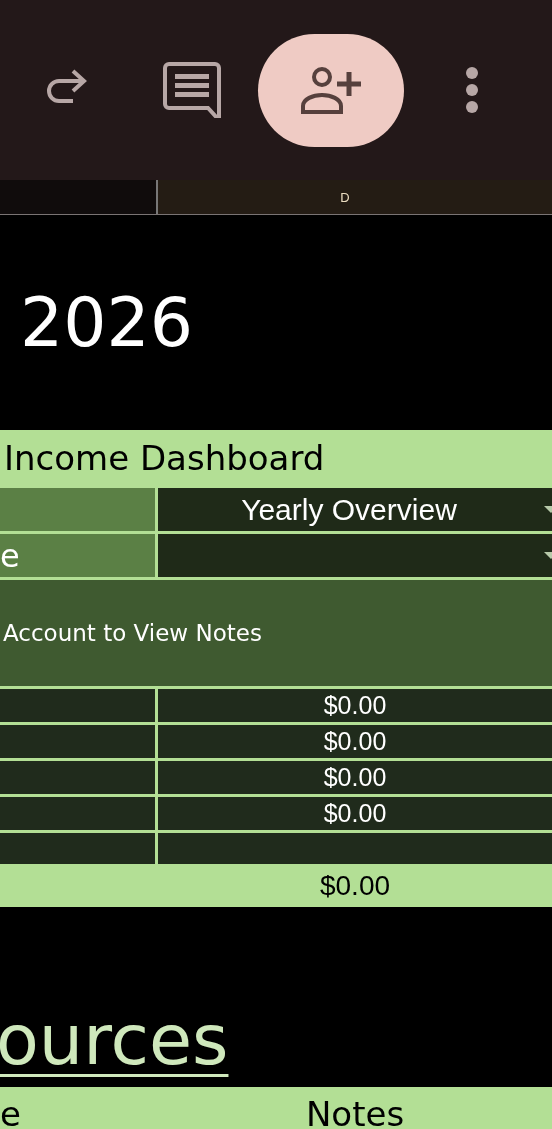 Image resolution: width=552 pixels, height=1129 pixels. Describe the element at coordinates (355, 509) in the screenshot. I see `view-dropdown: Yearly Overview` at that location.